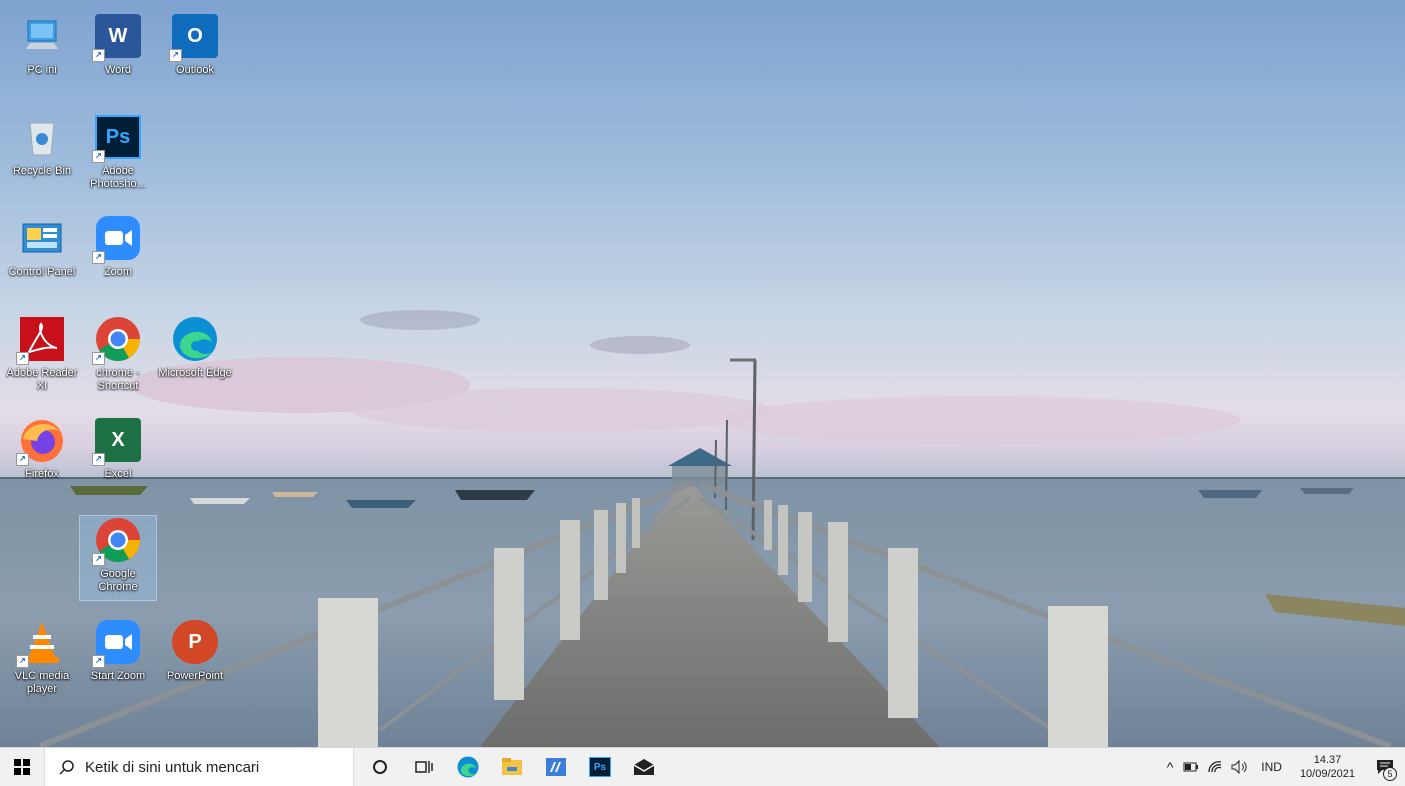  What do you see at coordinates (42, 379) in the screenshot?
I see `desktop-icon-label: Adobe Reader XI` at bounding box center [42, 379].